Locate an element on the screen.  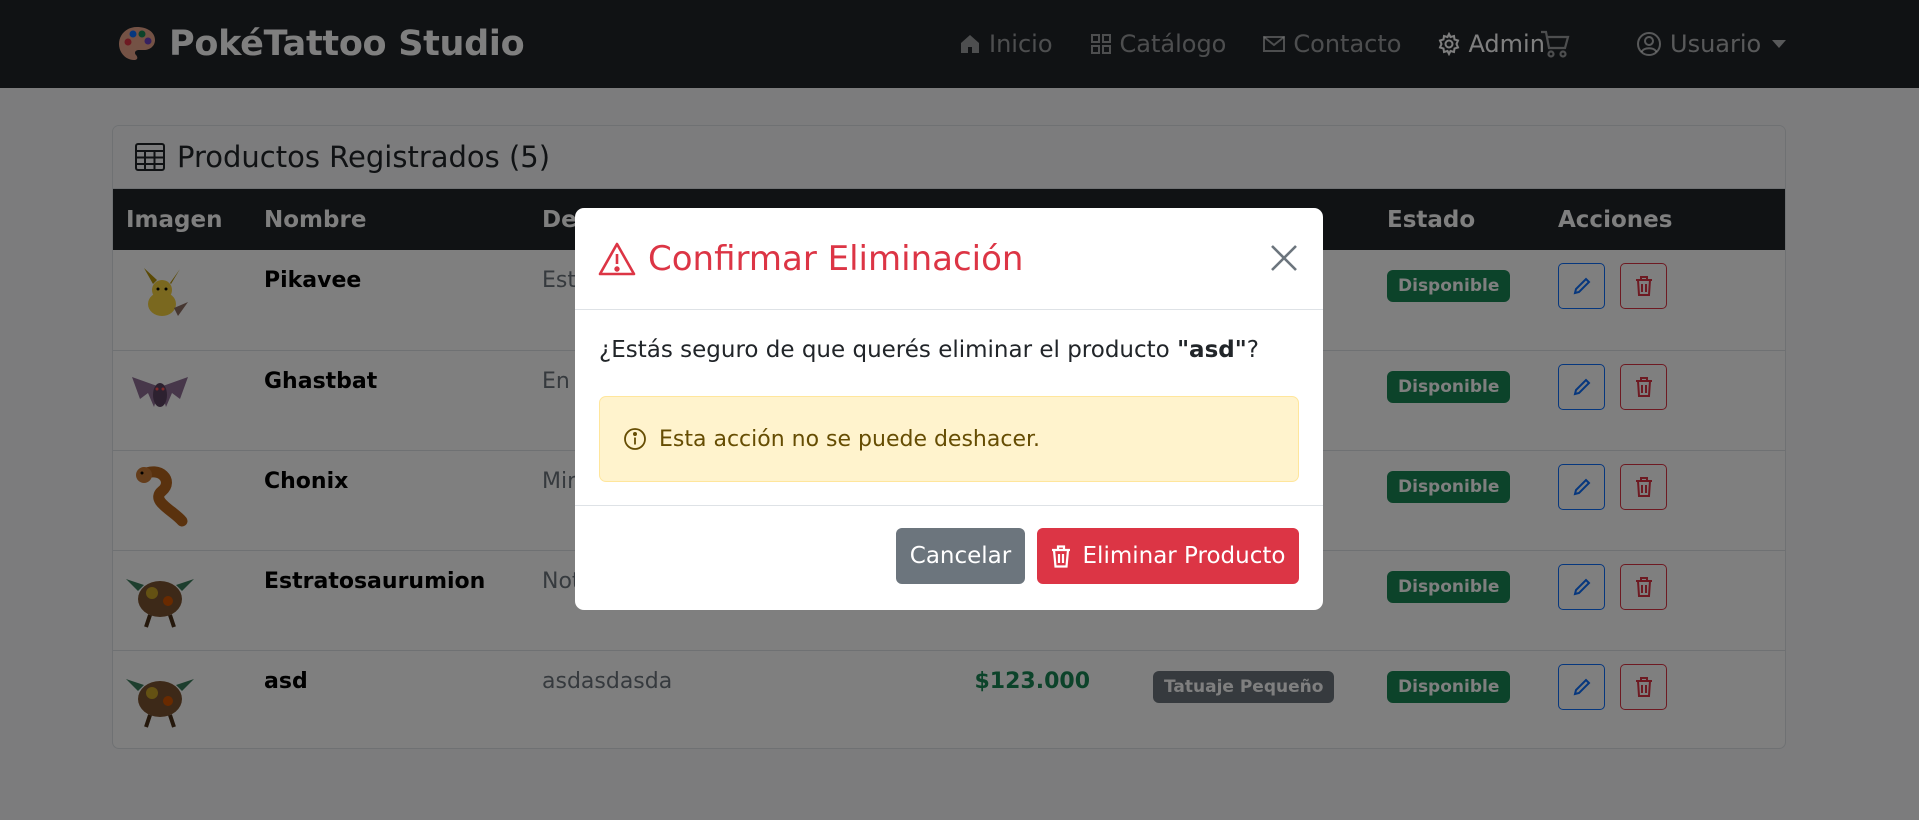
confirm-message-suffix: ? is located at coordinates (1252, 350).